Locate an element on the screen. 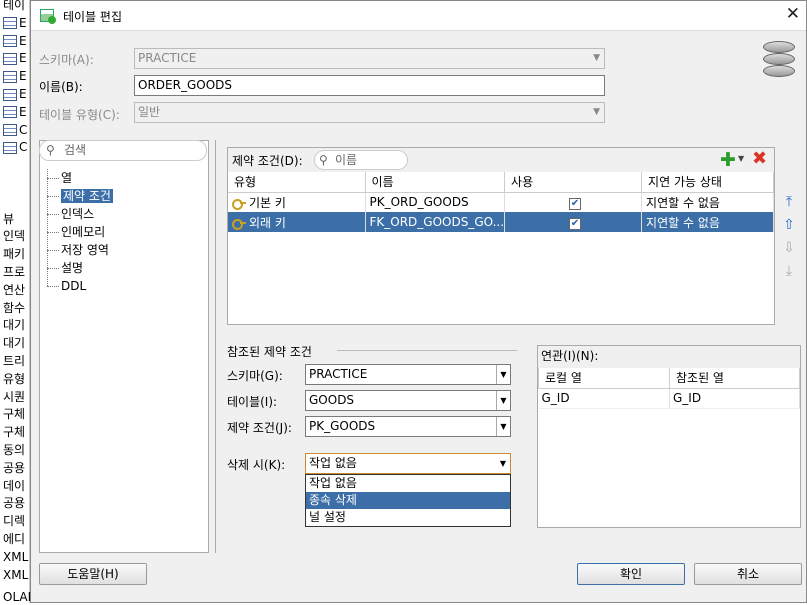 This screenshot has width=807, height=605. dropdown-option-cascade: 종속 삭제 is located at coordinates (408, 500).